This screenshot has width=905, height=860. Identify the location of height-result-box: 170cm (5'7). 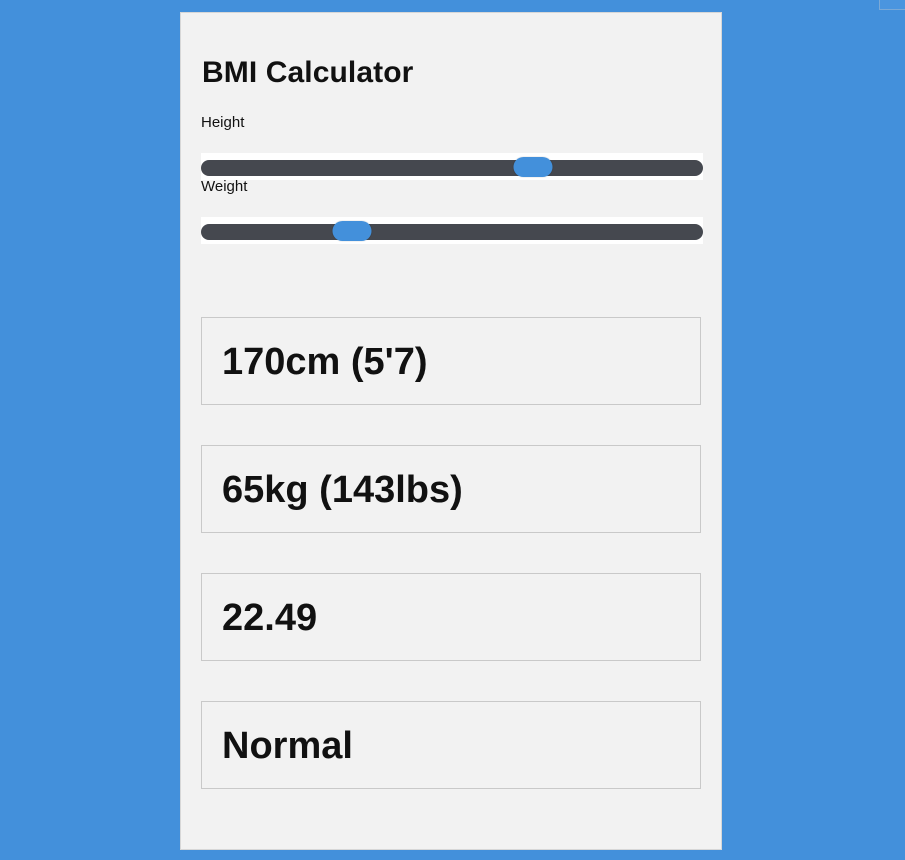
(451, 361).